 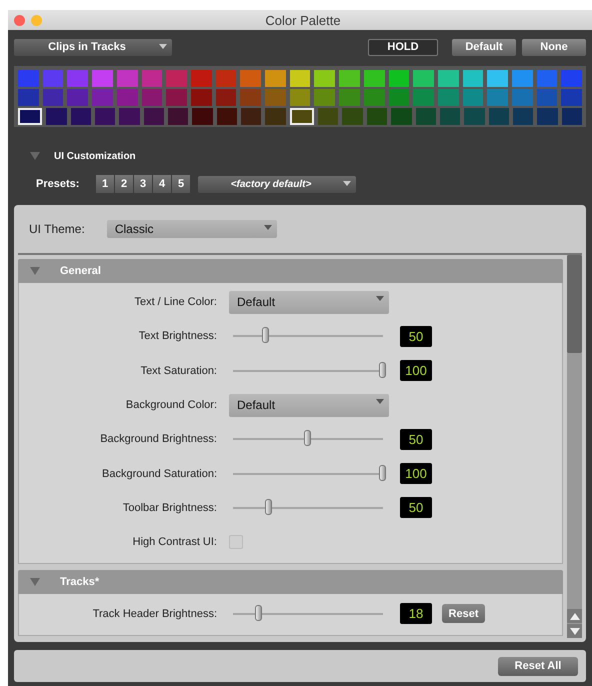 What do you see at coordinates (403, 47) in the screenshot?
I see `palette-button: HOLD` at bounding box center [403, 47].